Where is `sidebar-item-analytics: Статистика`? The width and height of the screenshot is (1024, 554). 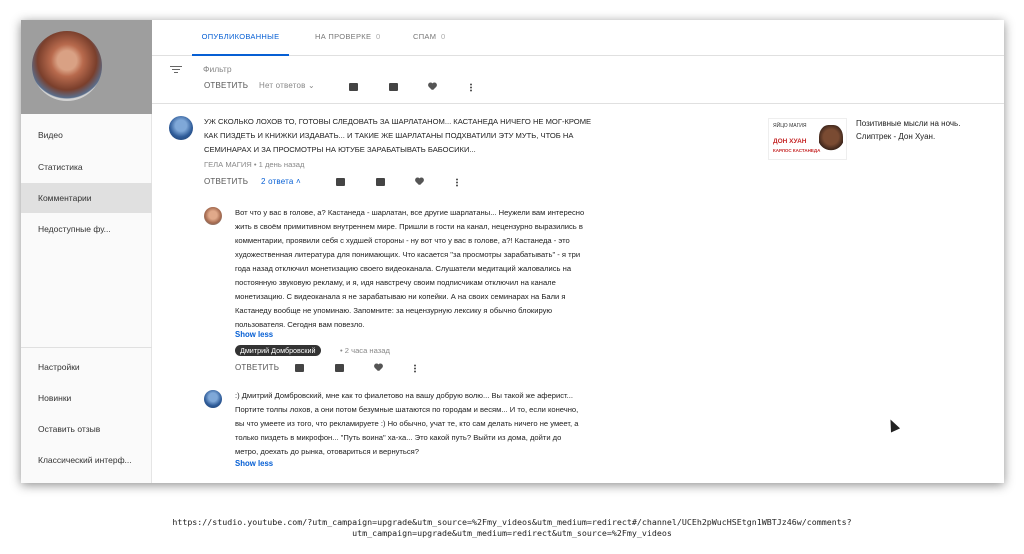 sidebar-item-analytics: Статистика is located at coordinates (86, 167).